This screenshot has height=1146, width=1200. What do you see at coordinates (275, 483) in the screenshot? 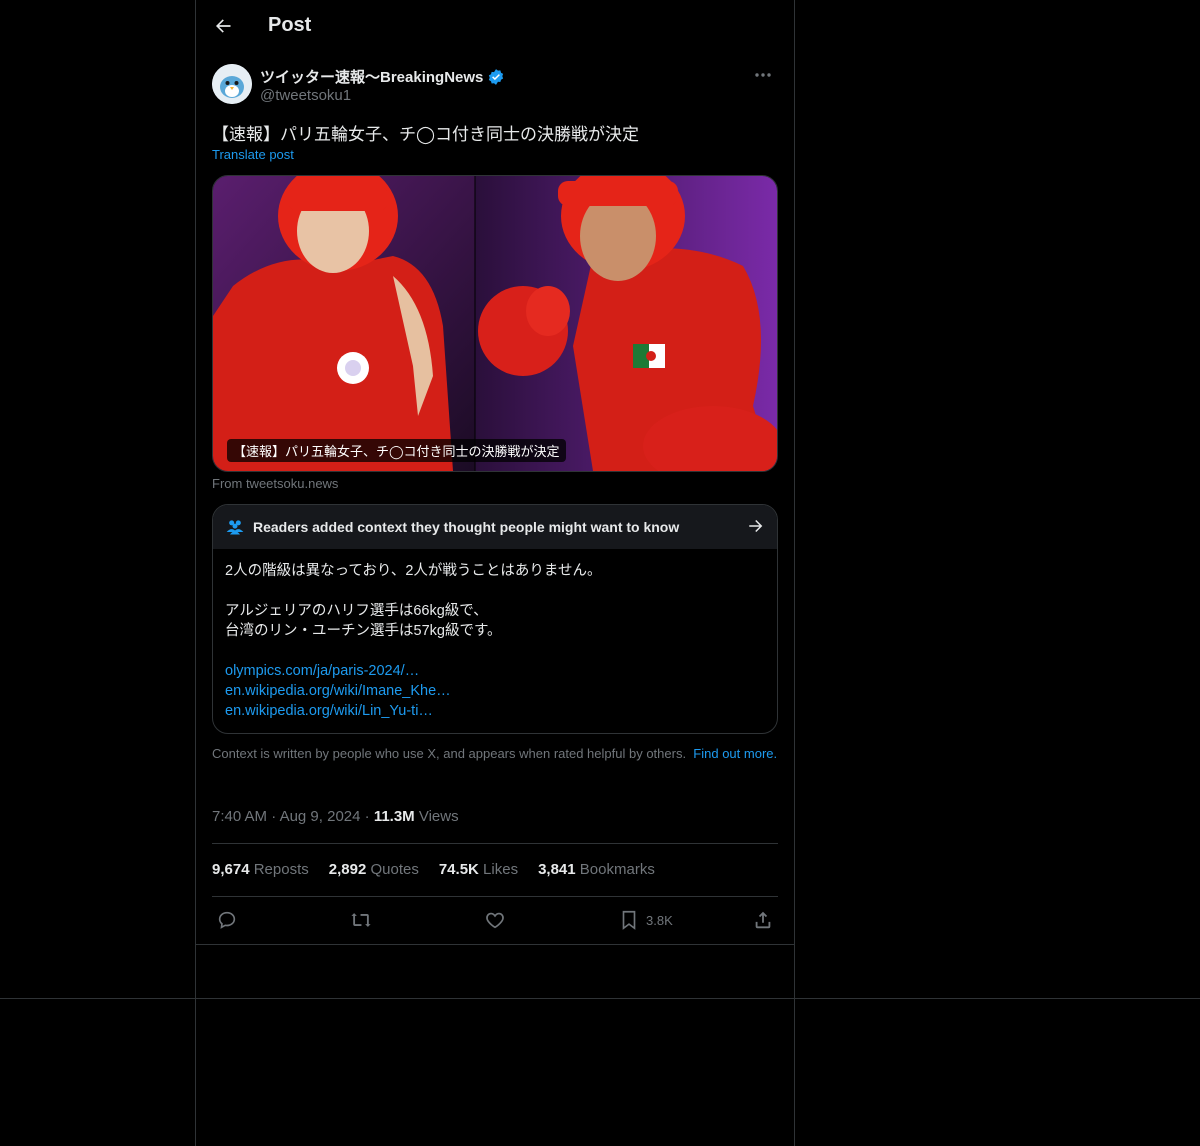
I see `card-source: From tweetsoku.news` at bounding box center [275, 483].